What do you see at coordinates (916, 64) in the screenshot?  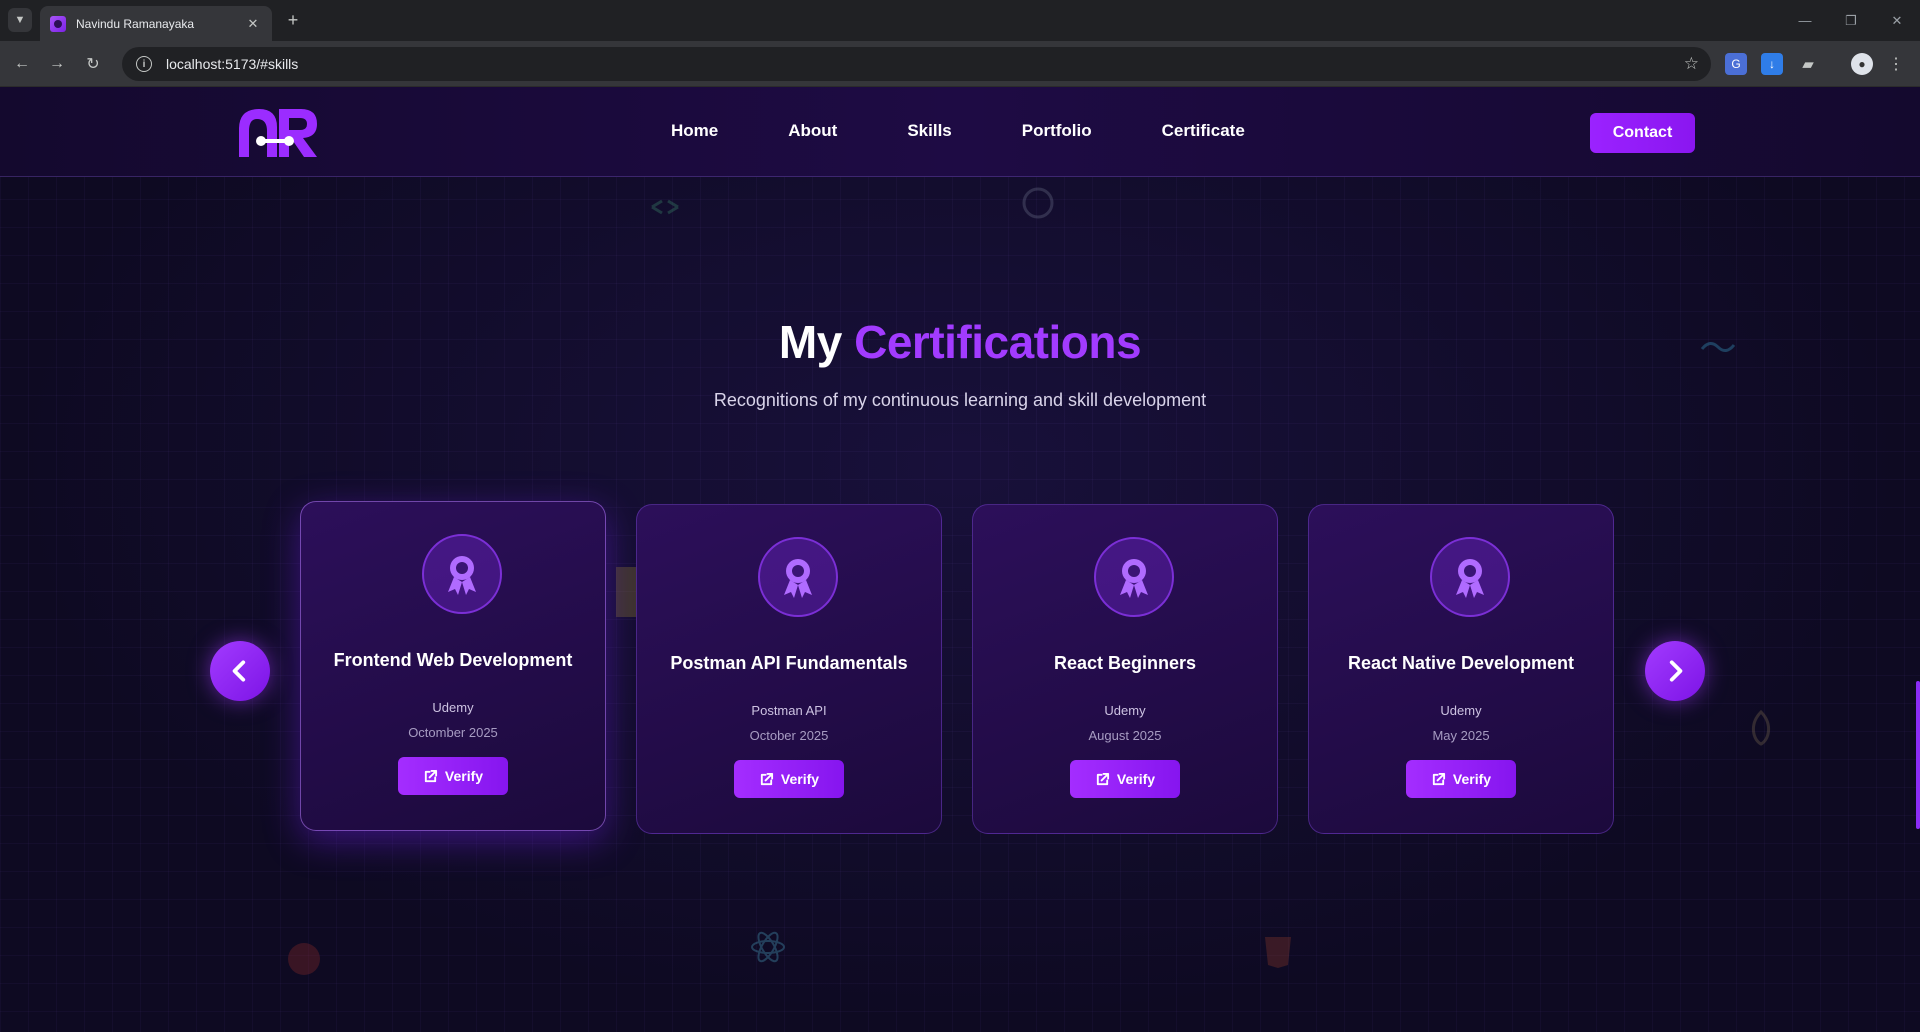 I see `address-bar: i localhost:5173/#skills ☆` at bounding box center [916, 64].